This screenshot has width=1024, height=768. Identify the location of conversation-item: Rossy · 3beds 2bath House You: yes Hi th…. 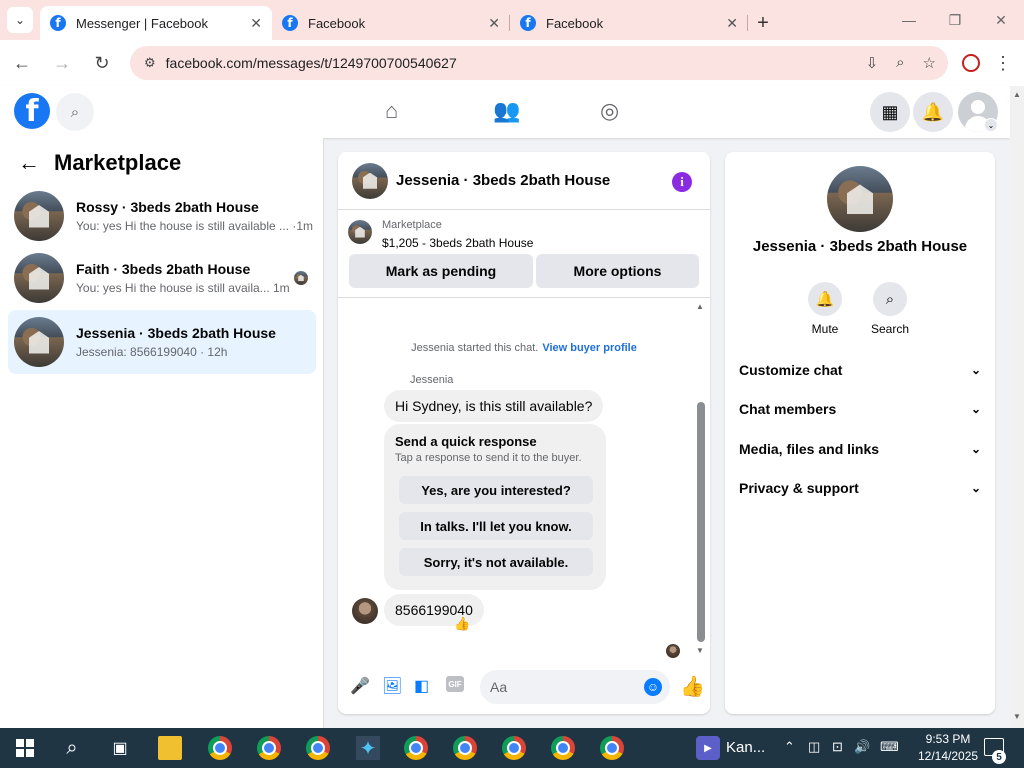
(162, 216).